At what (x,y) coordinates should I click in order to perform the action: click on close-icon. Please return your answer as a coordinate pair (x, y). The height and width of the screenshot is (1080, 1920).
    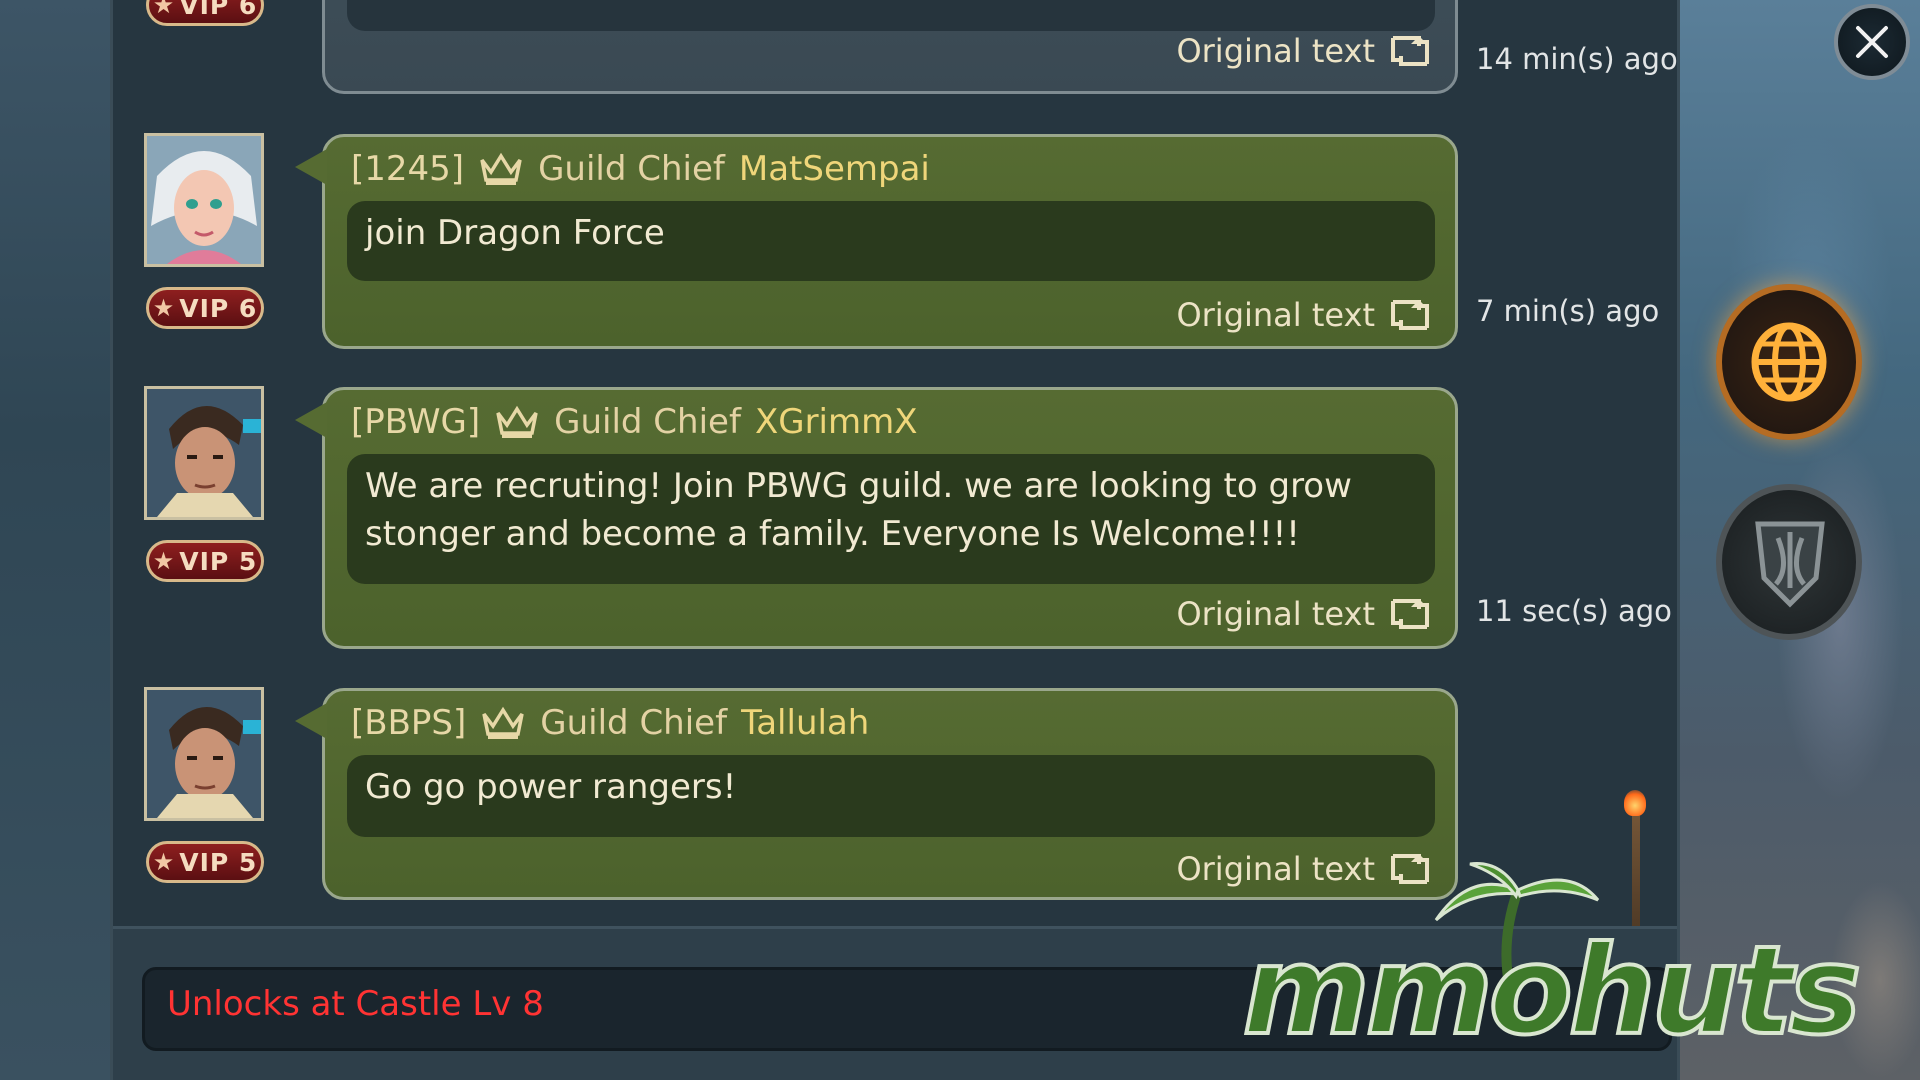
    Looking at the image, I should click on (1872, 44).